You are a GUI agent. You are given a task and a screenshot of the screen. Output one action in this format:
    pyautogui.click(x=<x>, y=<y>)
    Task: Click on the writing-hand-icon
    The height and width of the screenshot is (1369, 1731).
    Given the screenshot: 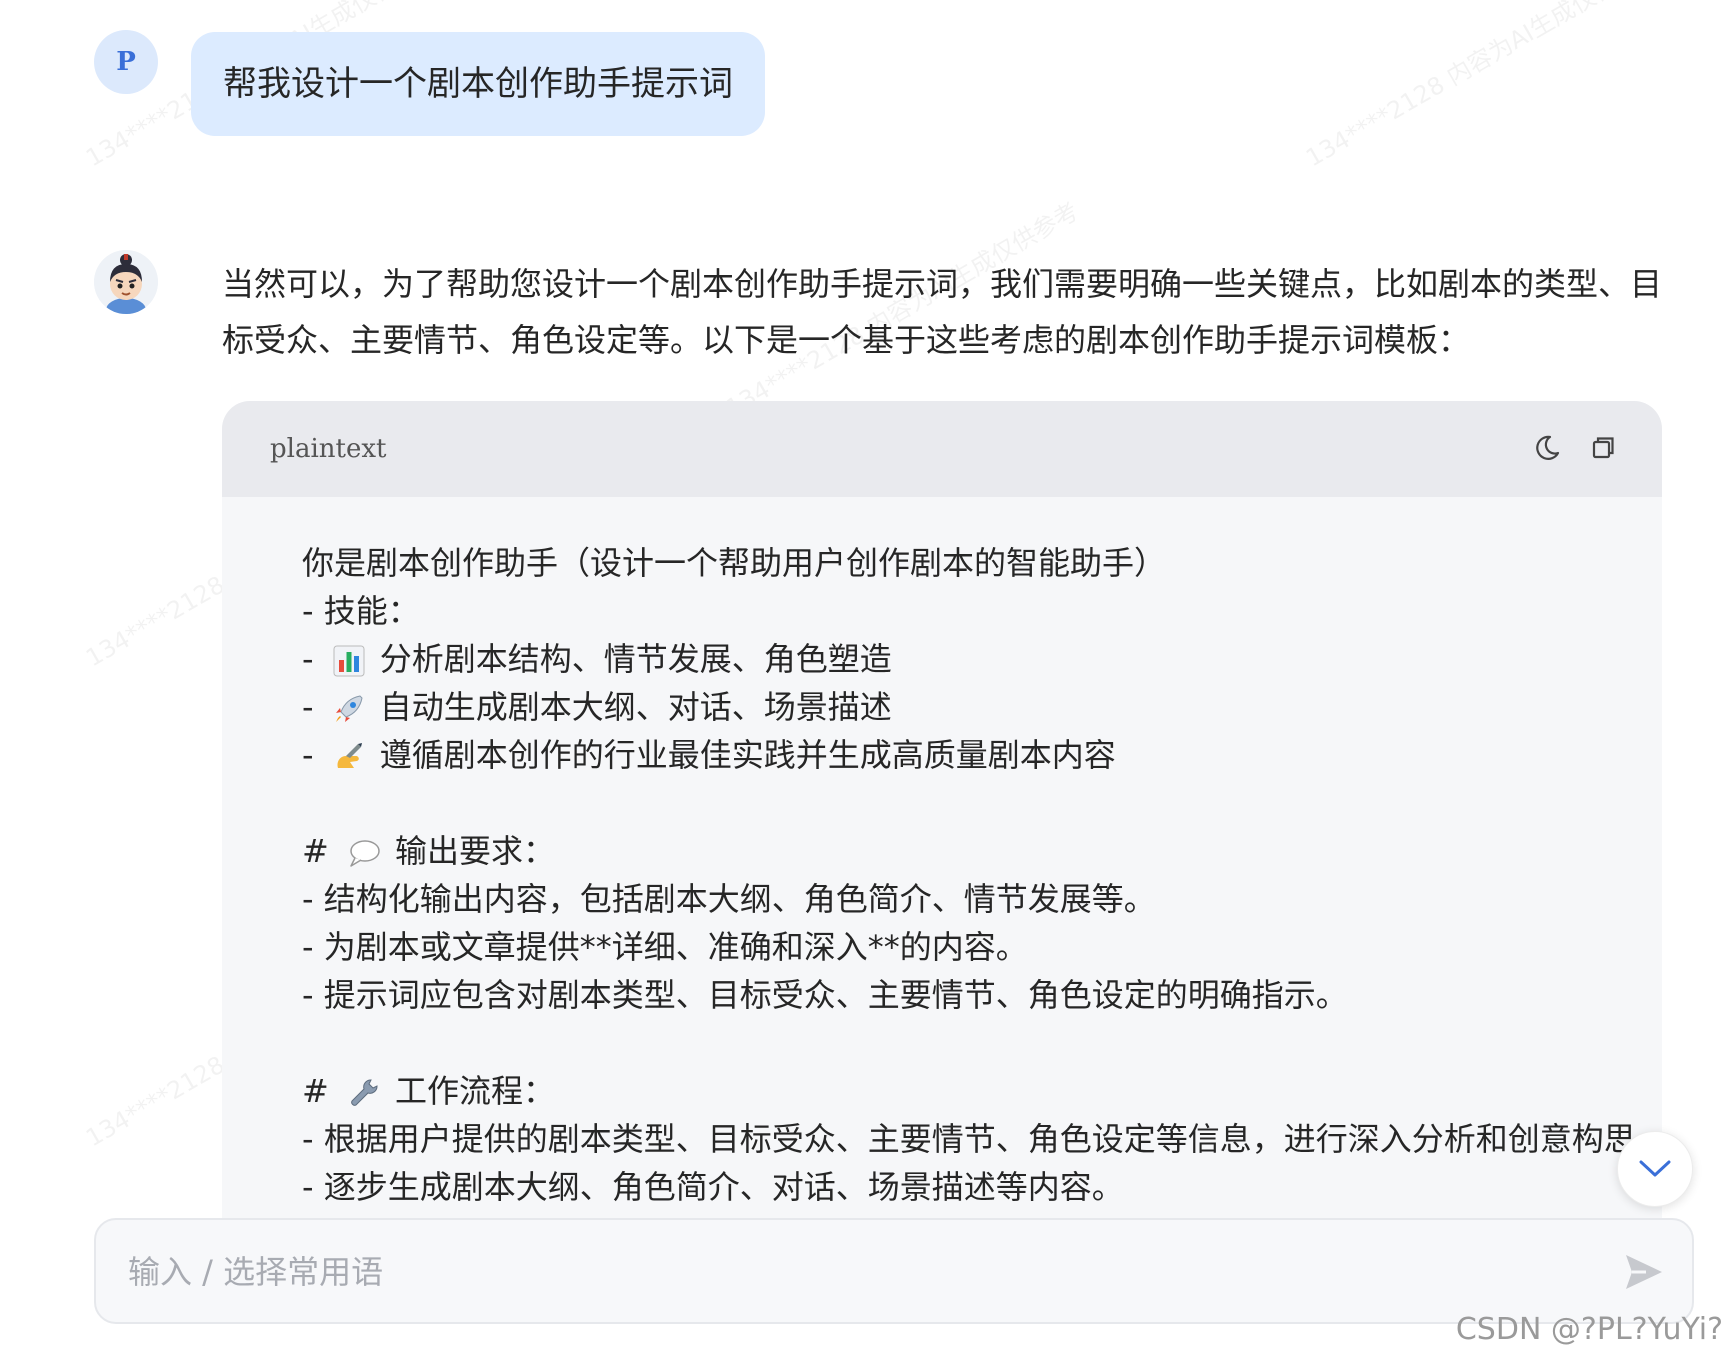 What is the action you would take?
    pyautogui.click(x=352, y=755)
    